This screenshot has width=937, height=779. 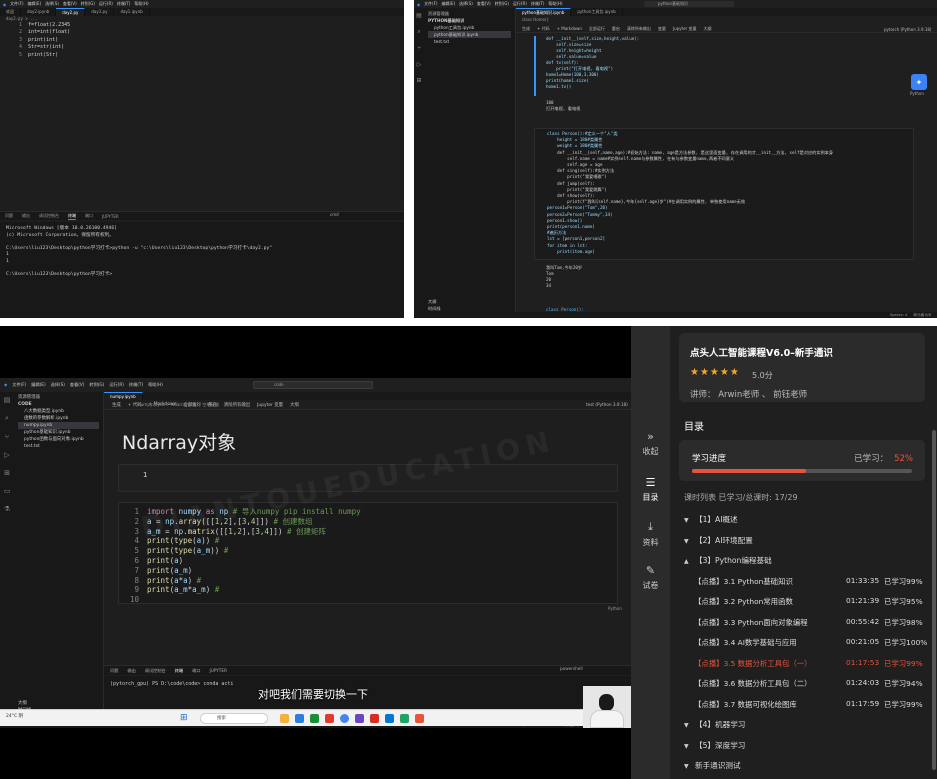 What do you see at coordinates (922, 315) in the screenshot?
I see `status-item: 单元格 8/8` at bounding box center [922, 315].